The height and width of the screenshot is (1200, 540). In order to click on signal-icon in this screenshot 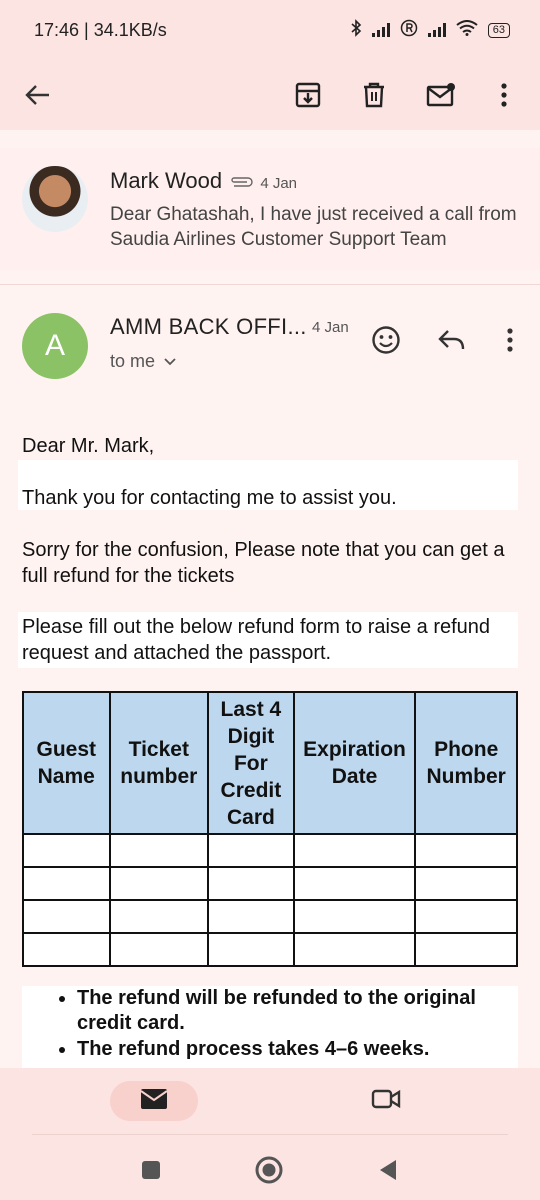, I will do `click(380, 30)`.